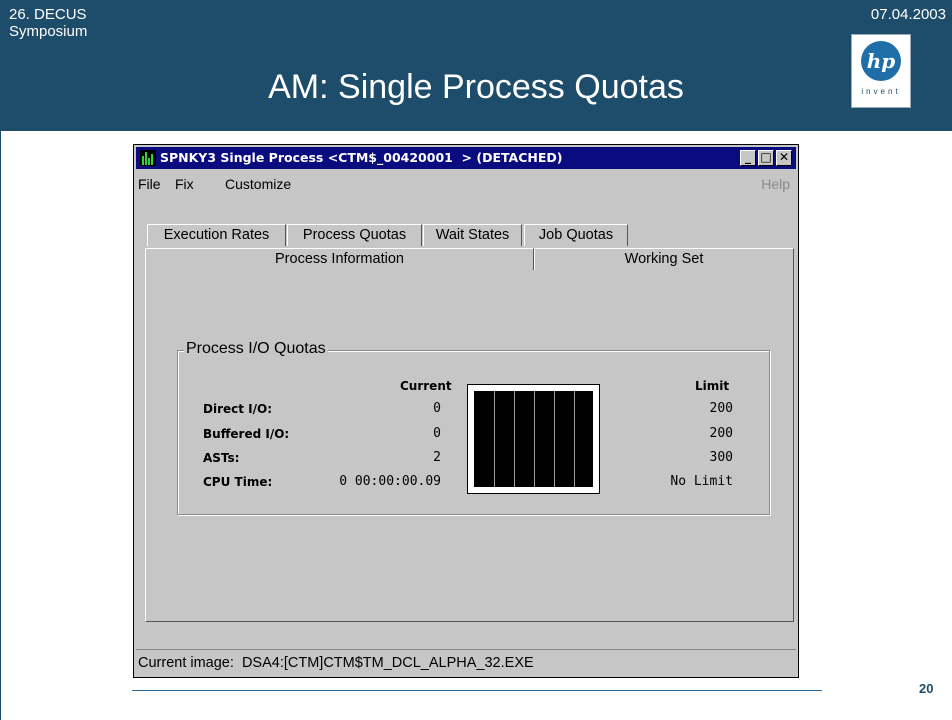 This screenshot has width=952, height=720. I want to click on row-limit: No Limit, so click(701, 481).